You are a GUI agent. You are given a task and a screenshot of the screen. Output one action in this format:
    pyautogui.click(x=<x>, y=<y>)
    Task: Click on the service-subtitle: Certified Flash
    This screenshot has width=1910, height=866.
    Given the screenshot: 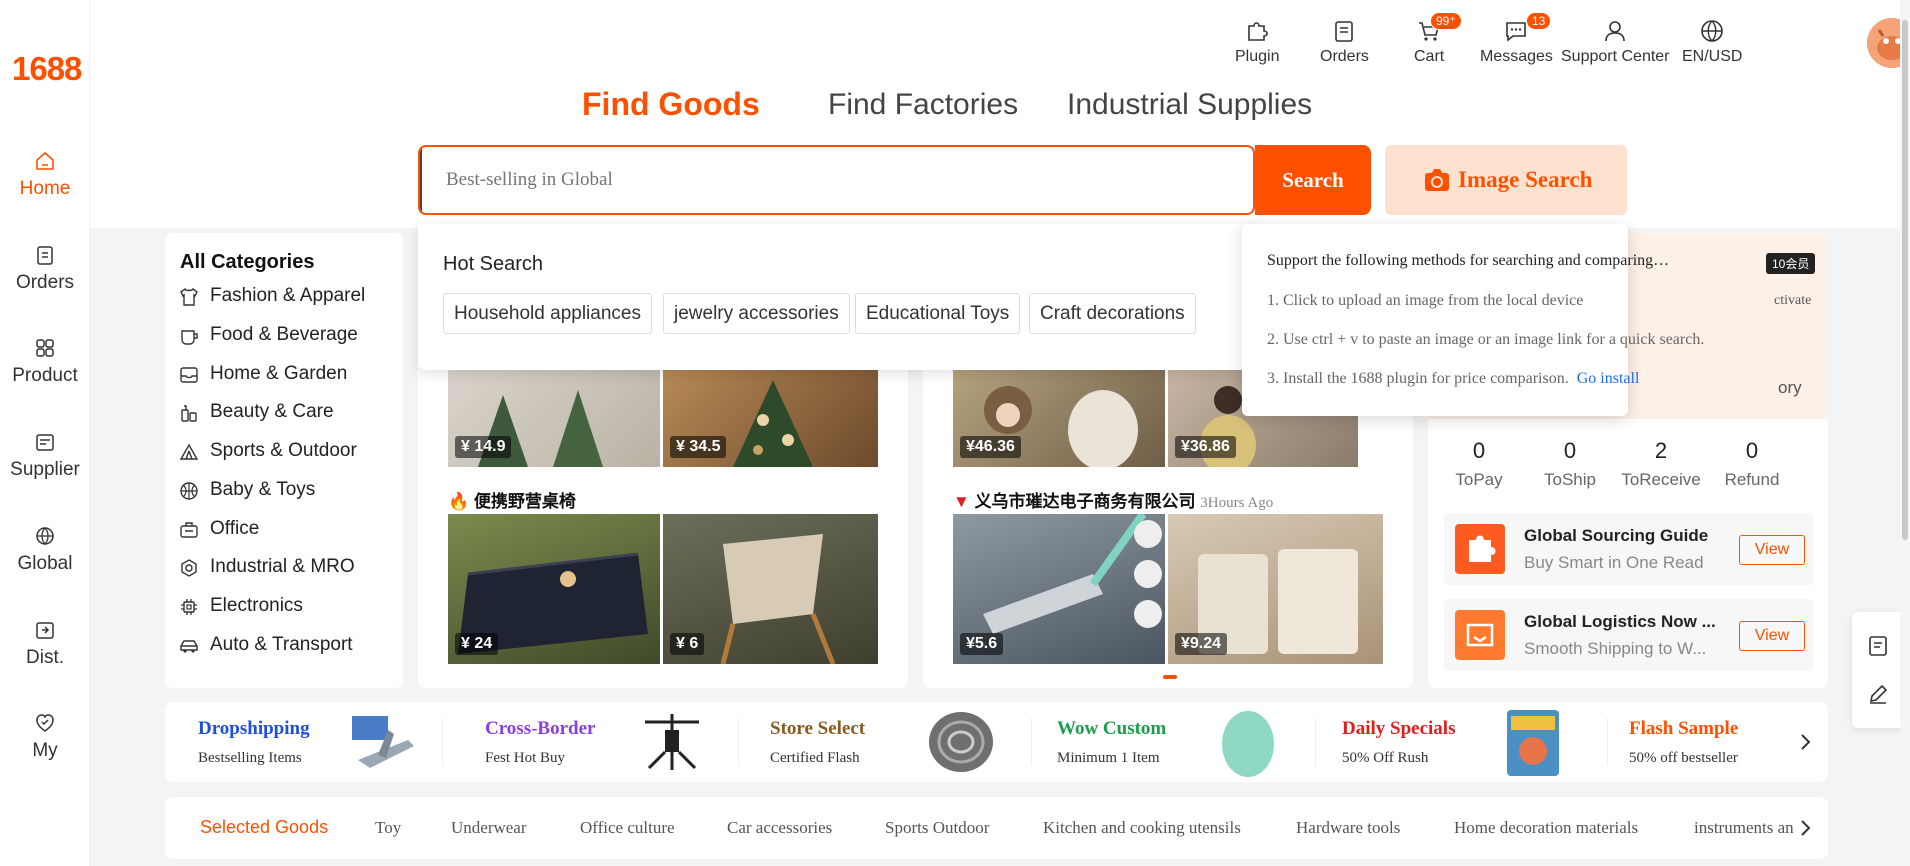 What is the action you would take?
    pyautogui.click(x=815, y=758)
    